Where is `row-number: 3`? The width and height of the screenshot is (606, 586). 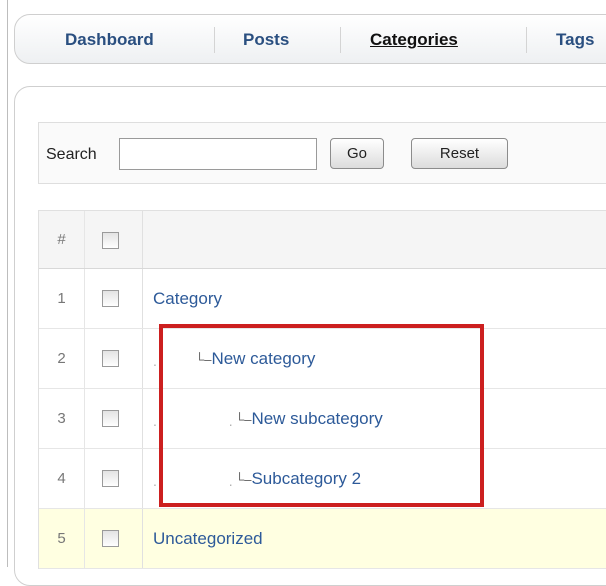 row-number: 3 is located at coordinates (62, 418).